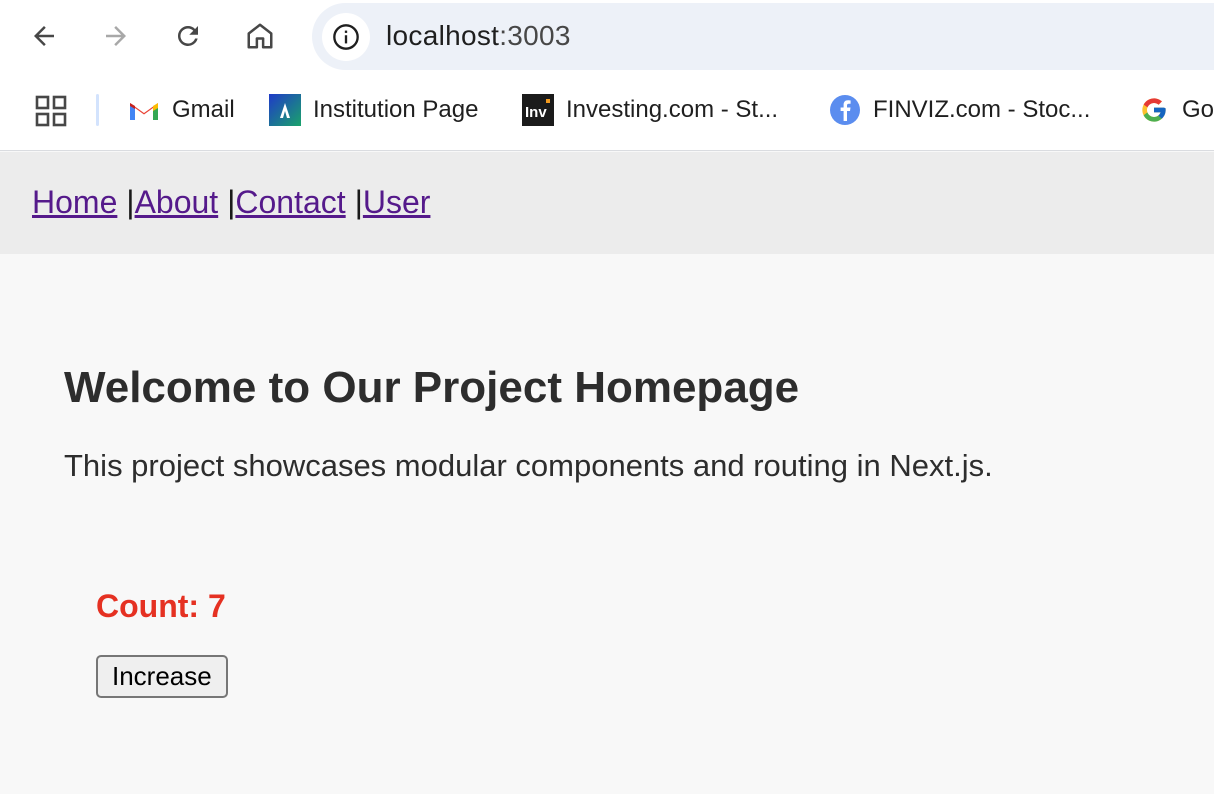 Image resolution: width=1214 pixels, height=794 pixels. What do you see at coordinates (535, 35) in the screenshot?
I see `url-port: :3003` at bounding box center [535, 35].